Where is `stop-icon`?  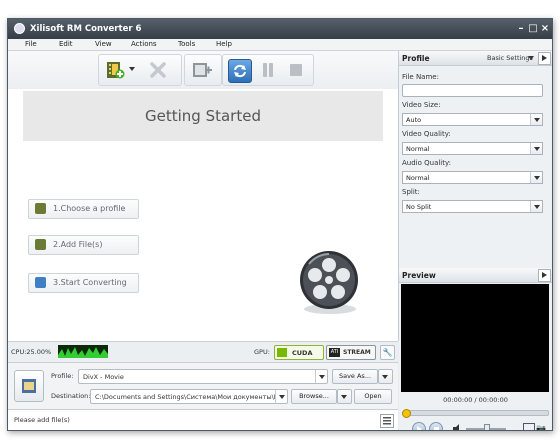 stop-icon is located at coordinates (296, 70).